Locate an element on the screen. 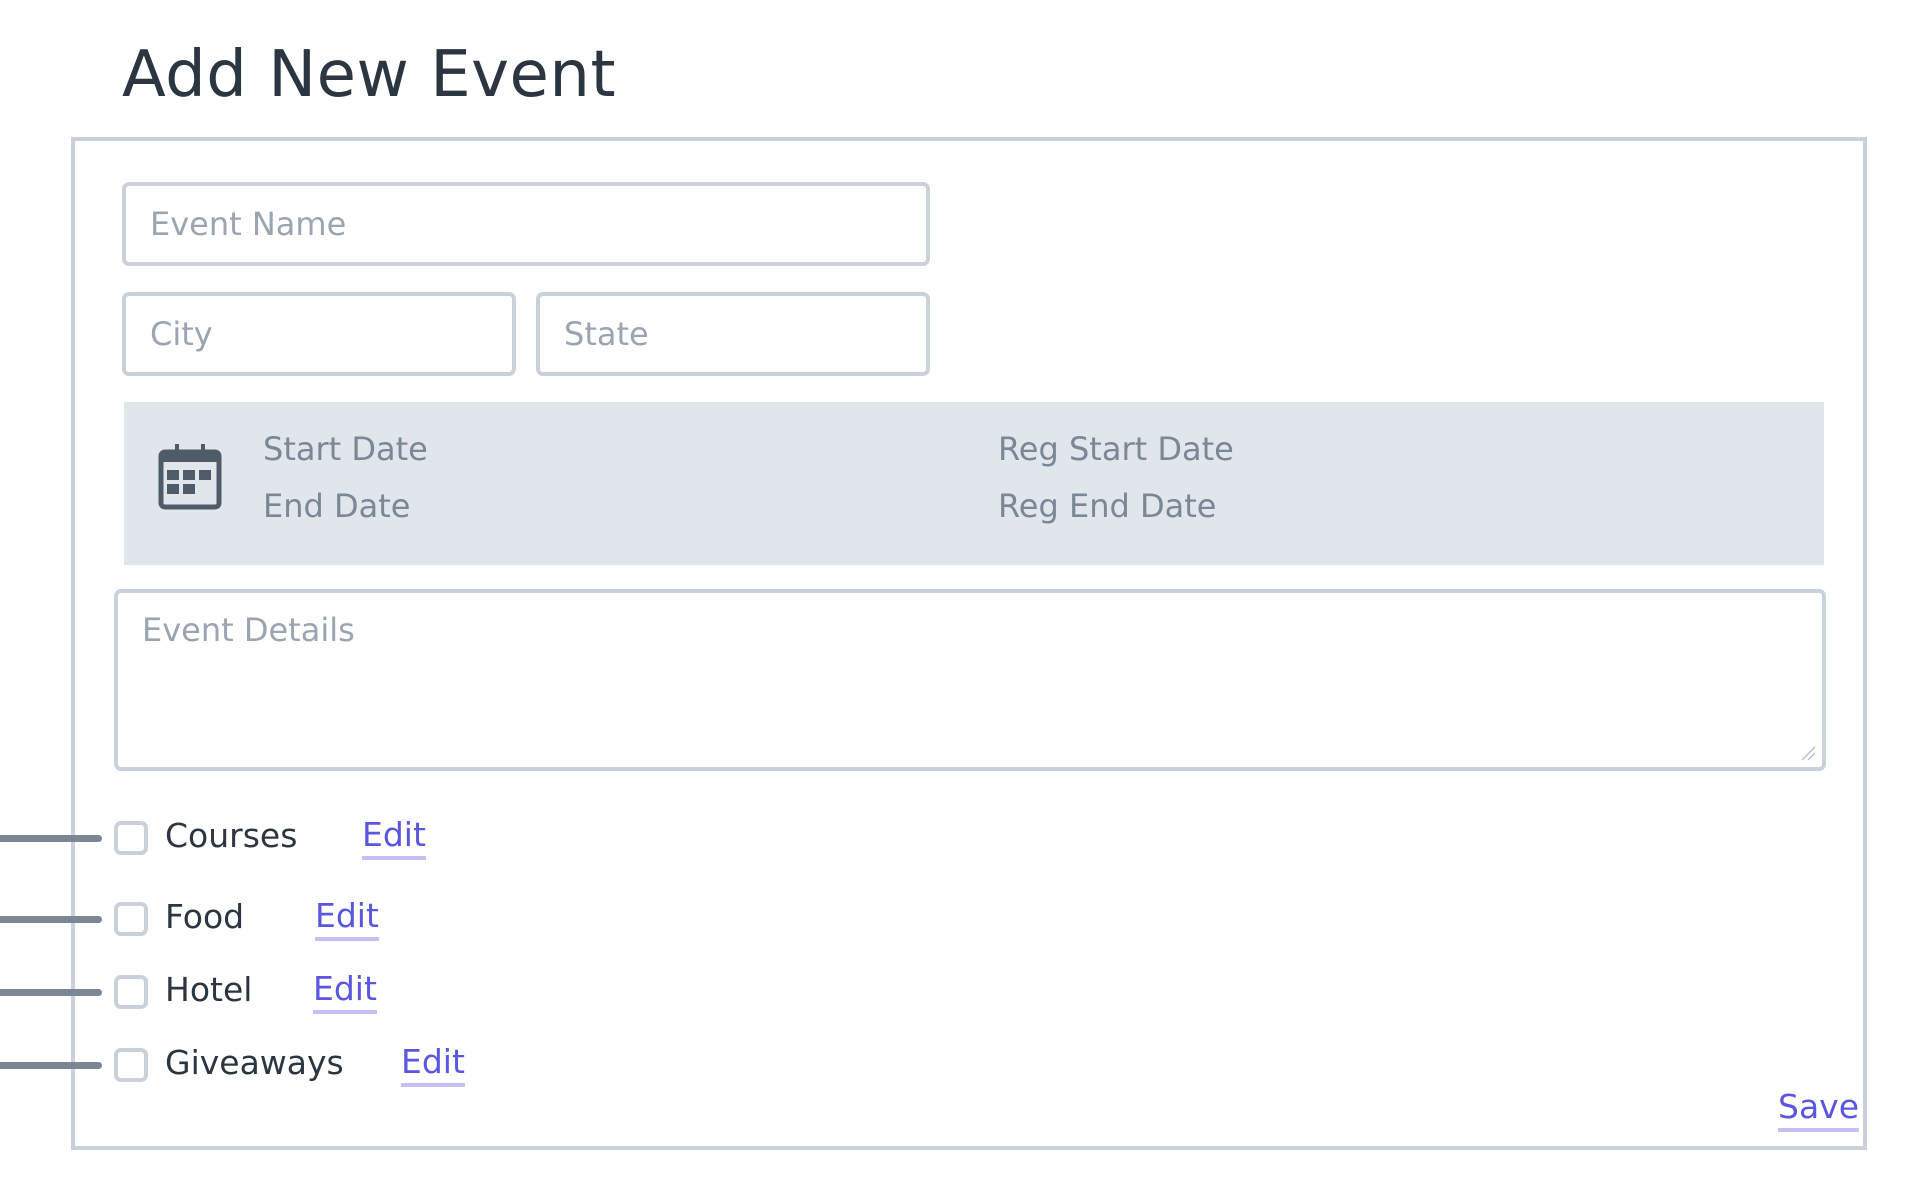 The width and height of the screenshot is (1908, 1194). state-input is located at coordinates (733, 334).